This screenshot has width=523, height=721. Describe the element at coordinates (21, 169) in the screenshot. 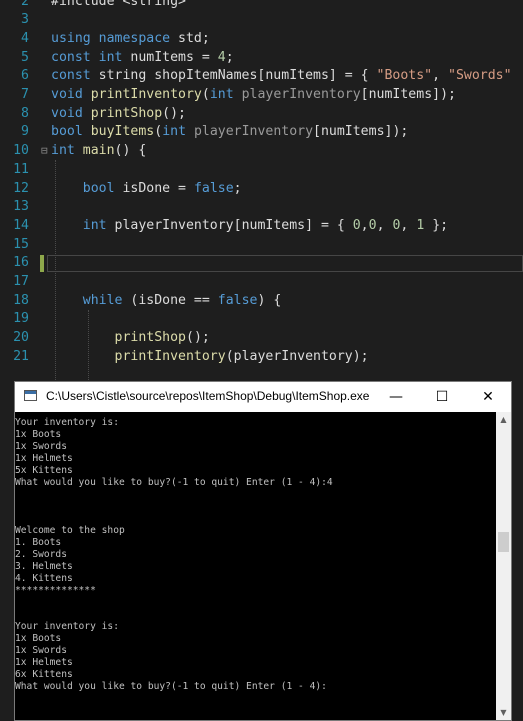

I see `line-number: 11` at that location.